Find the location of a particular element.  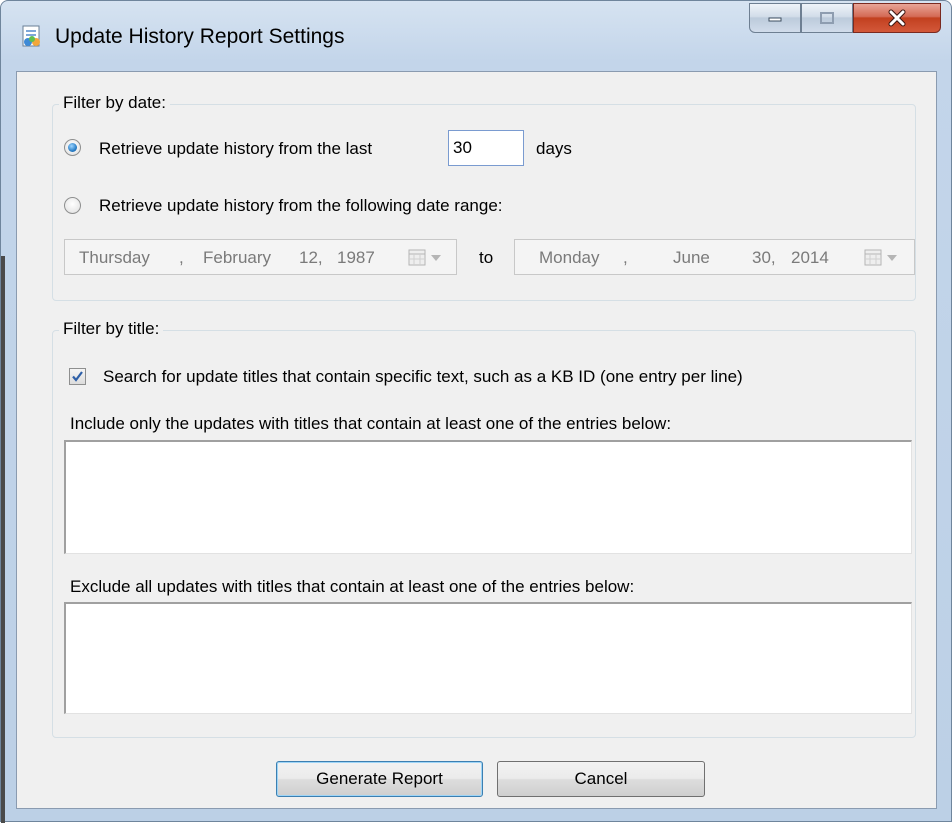

window-left-edge is located at coordinates (3, 539).